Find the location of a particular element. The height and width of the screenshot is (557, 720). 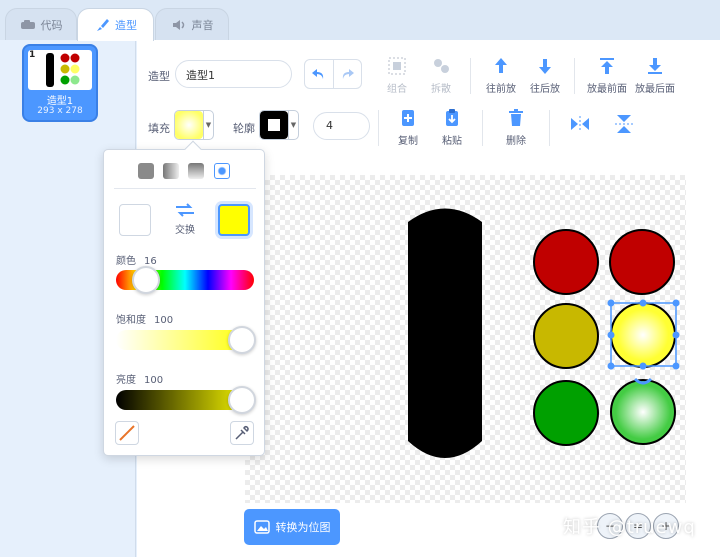

backward-button: 往后放 is located at coordinates (545, 75).